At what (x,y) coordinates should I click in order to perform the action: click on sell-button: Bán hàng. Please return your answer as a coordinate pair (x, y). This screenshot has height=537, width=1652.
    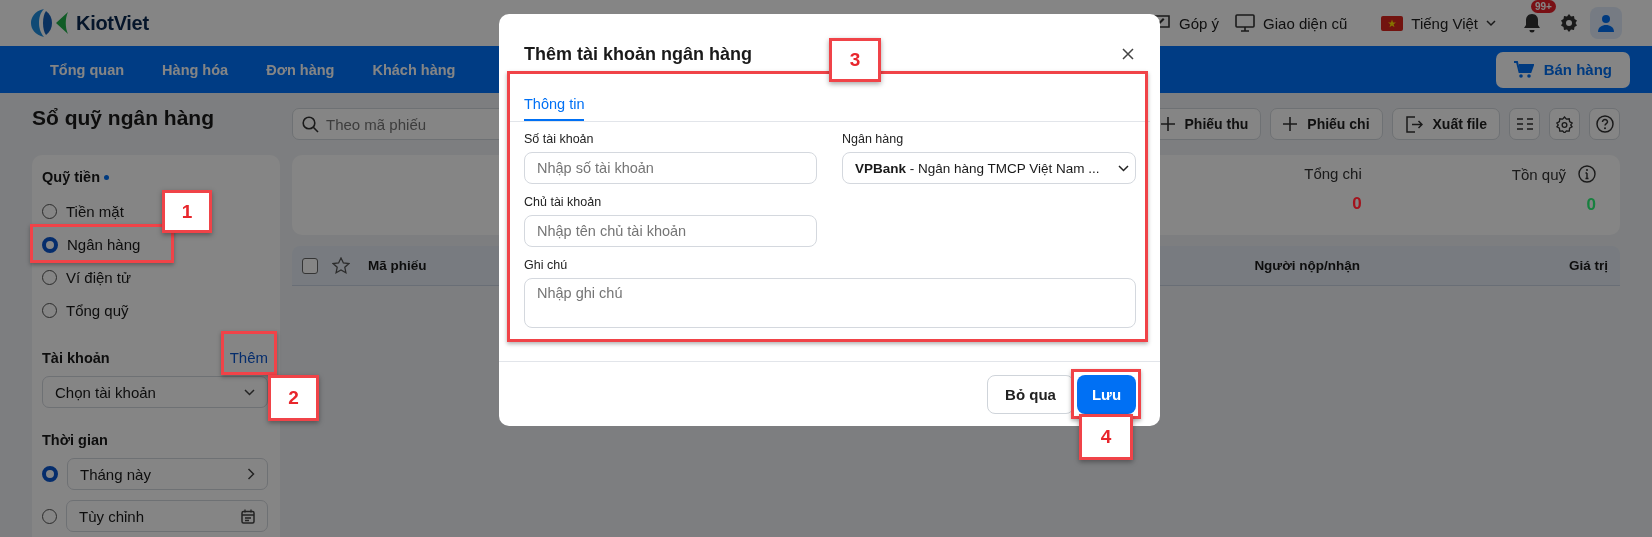
    Looking at the image, I should click on (1562, 69).